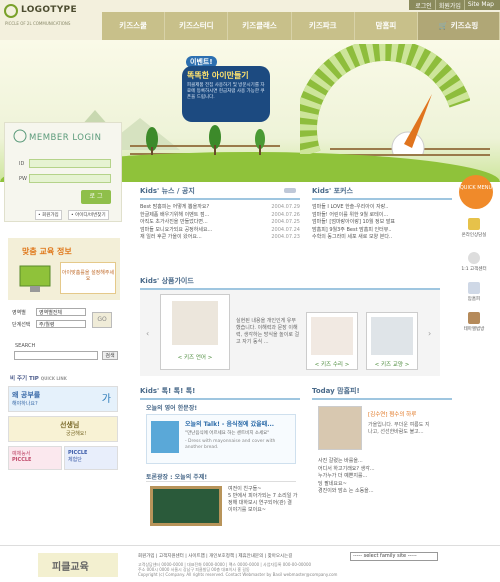 The image size is (500, 582). I want to click on find-account-button: • 아이디/비번찾기, so click(88, 215).